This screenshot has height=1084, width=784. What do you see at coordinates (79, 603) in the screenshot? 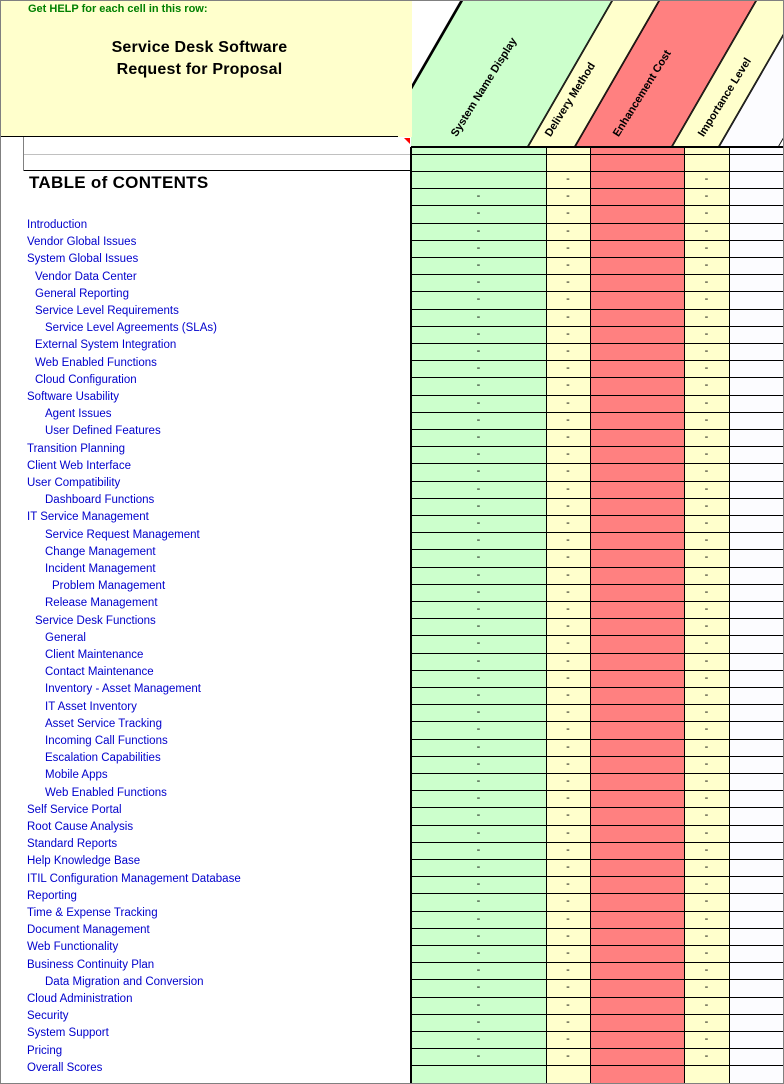
I see `toc-link-release-management: Release Management` at bounding box center [79, 603].